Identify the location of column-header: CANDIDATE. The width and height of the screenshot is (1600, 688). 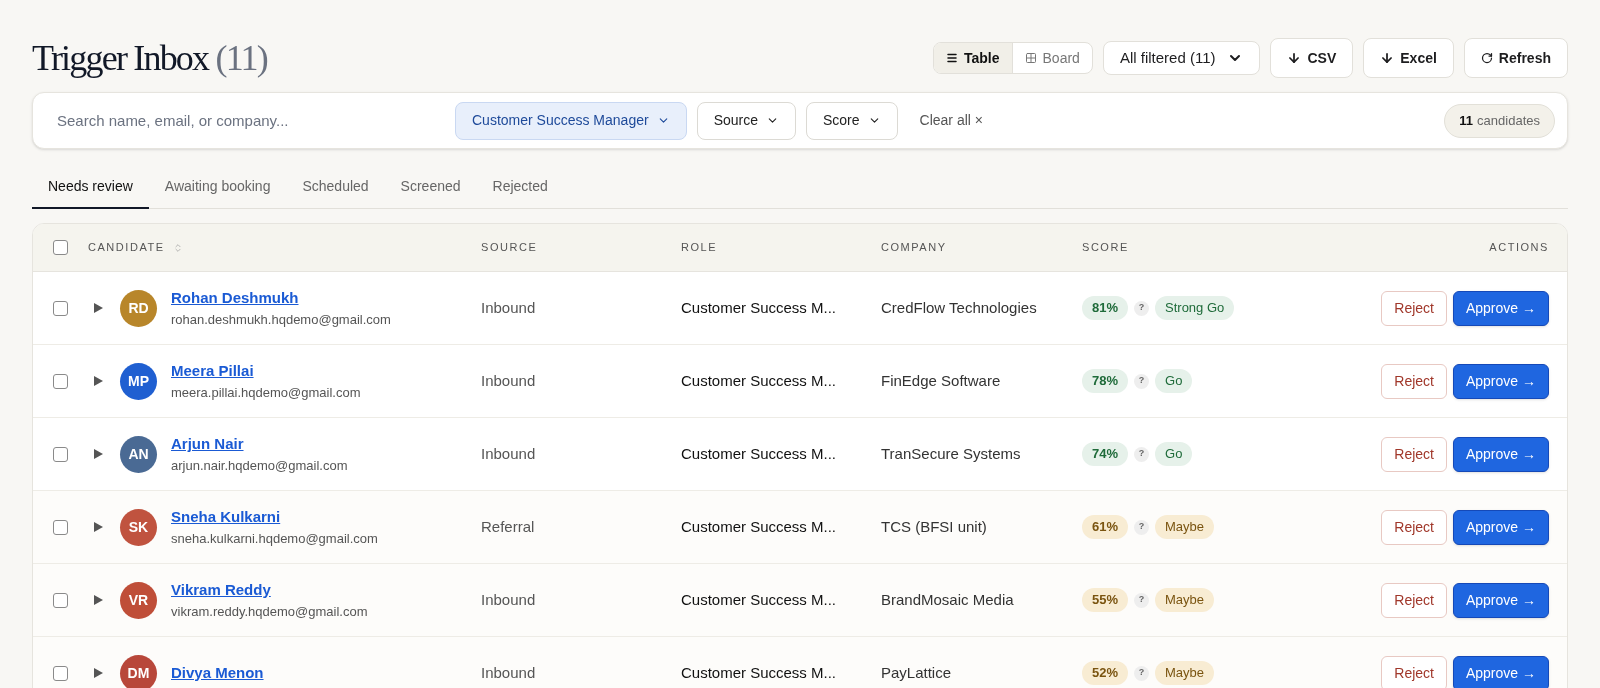
(126, 247).